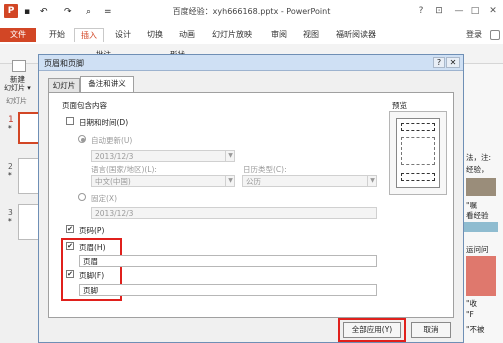 The width and height of the screenshot is (503, 343). I want to click on new-slide-dropdown: 幻灯片 ▾, so click(17, 88).